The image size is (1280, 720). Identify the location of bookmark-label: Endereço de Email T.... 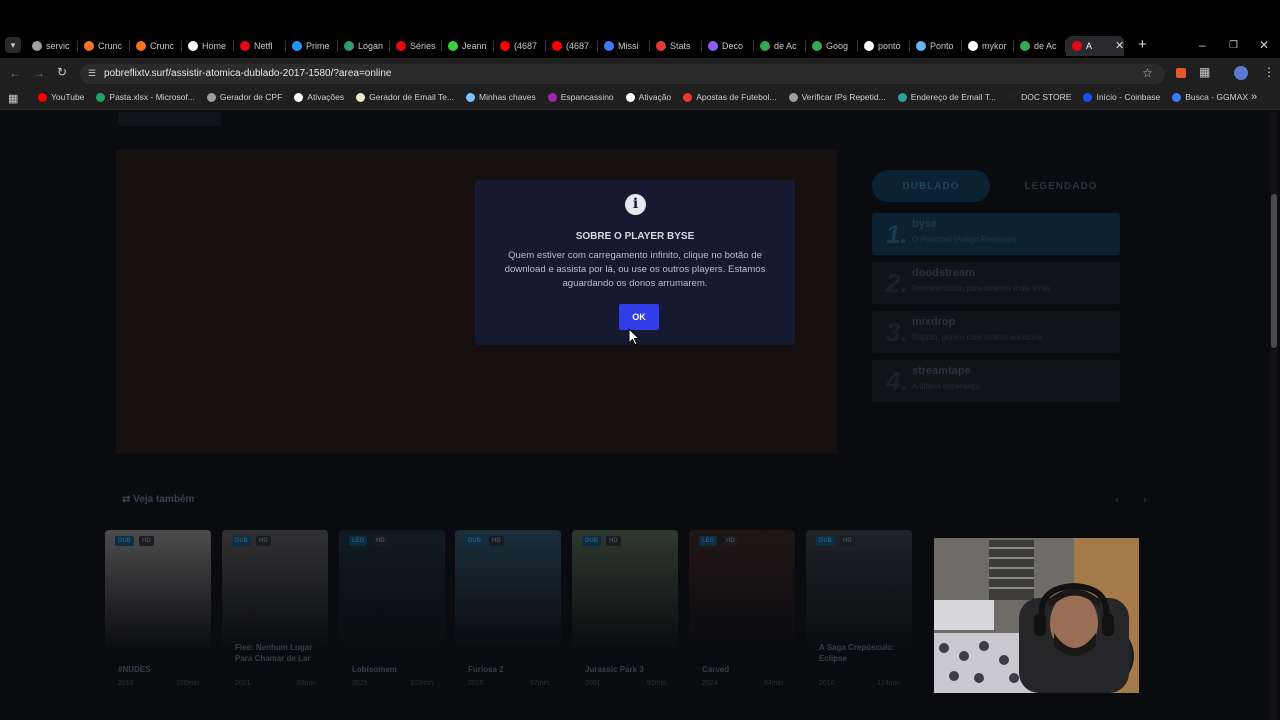
(953, 97).